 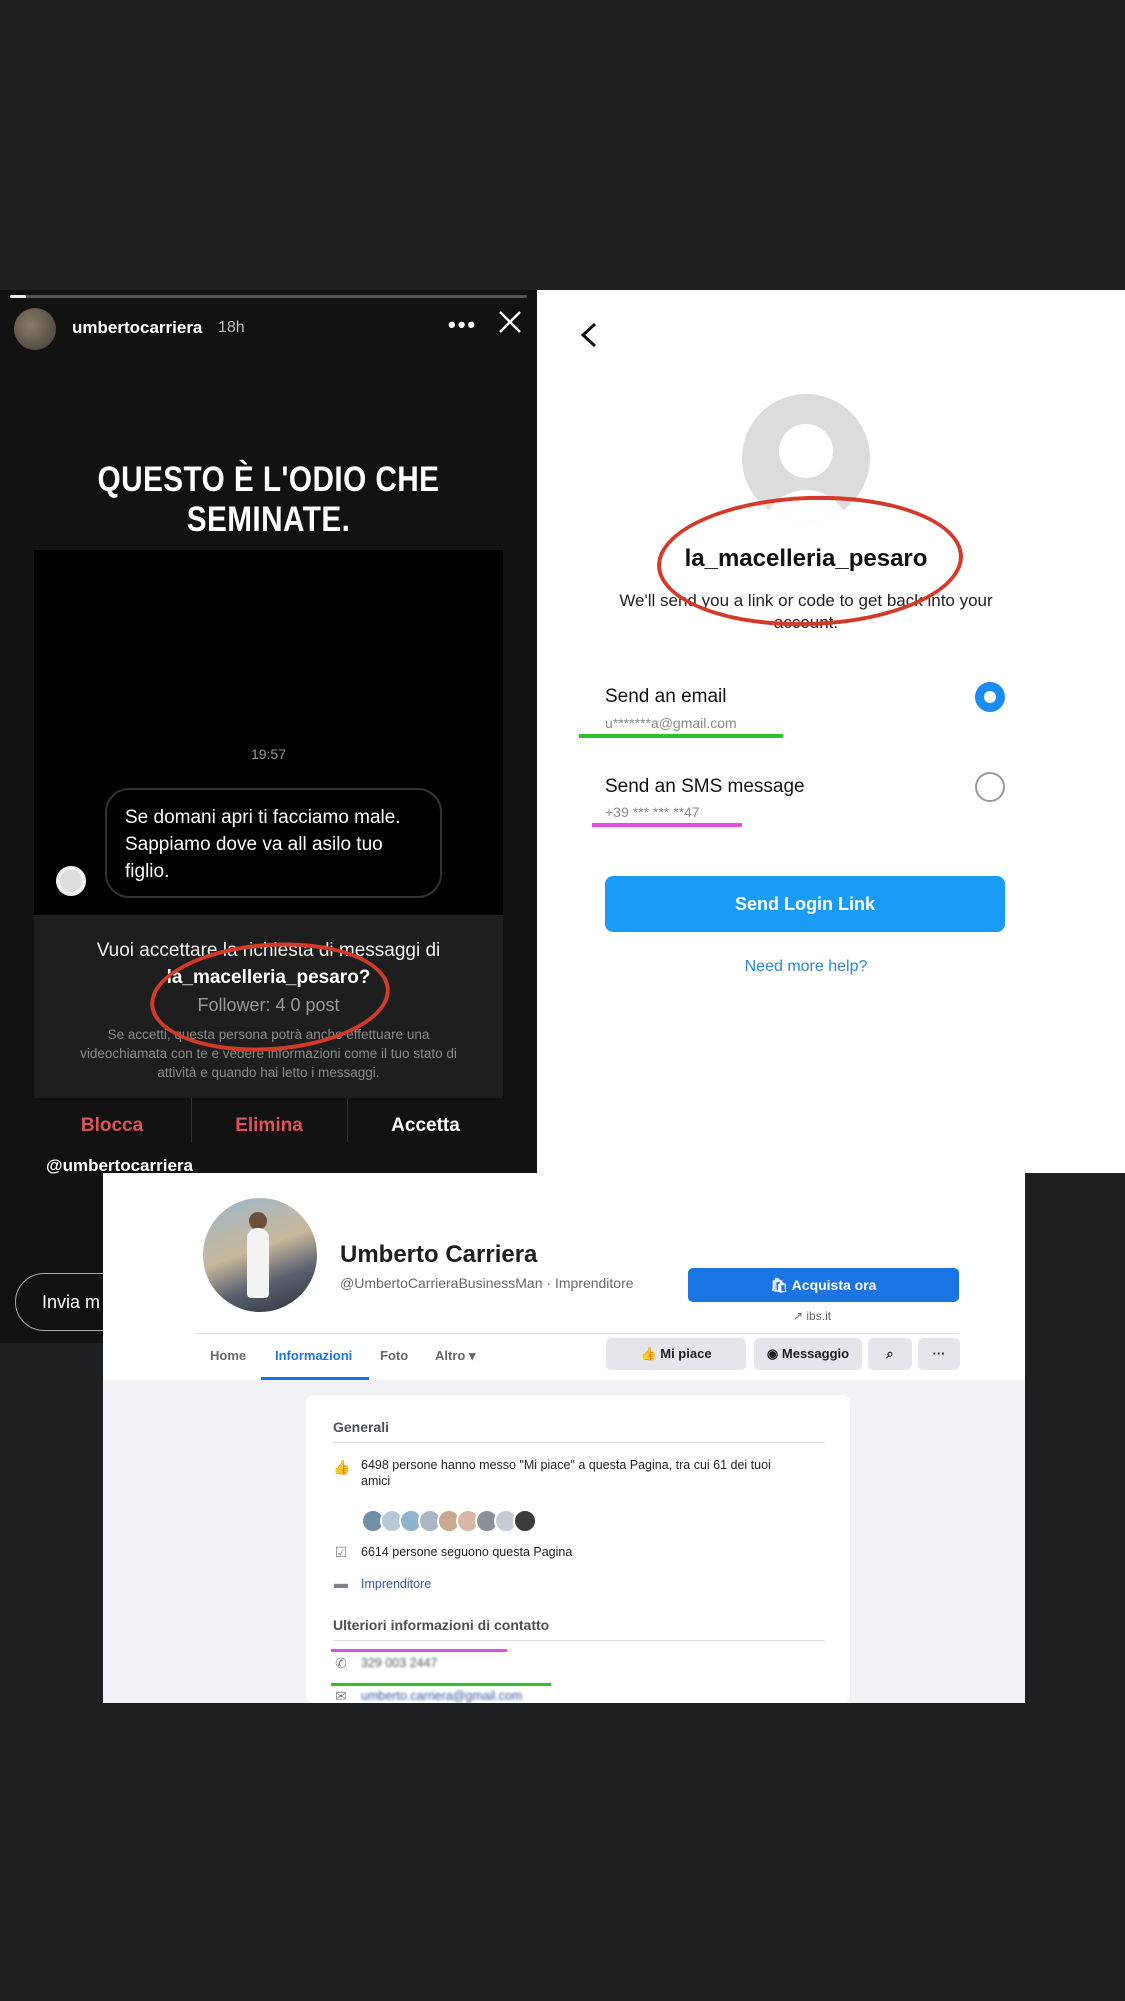 What do you see at coordinates (341, 1663) in the screenshot?
I see `phone-icon: ✆` at bounding box center [341, 1663].